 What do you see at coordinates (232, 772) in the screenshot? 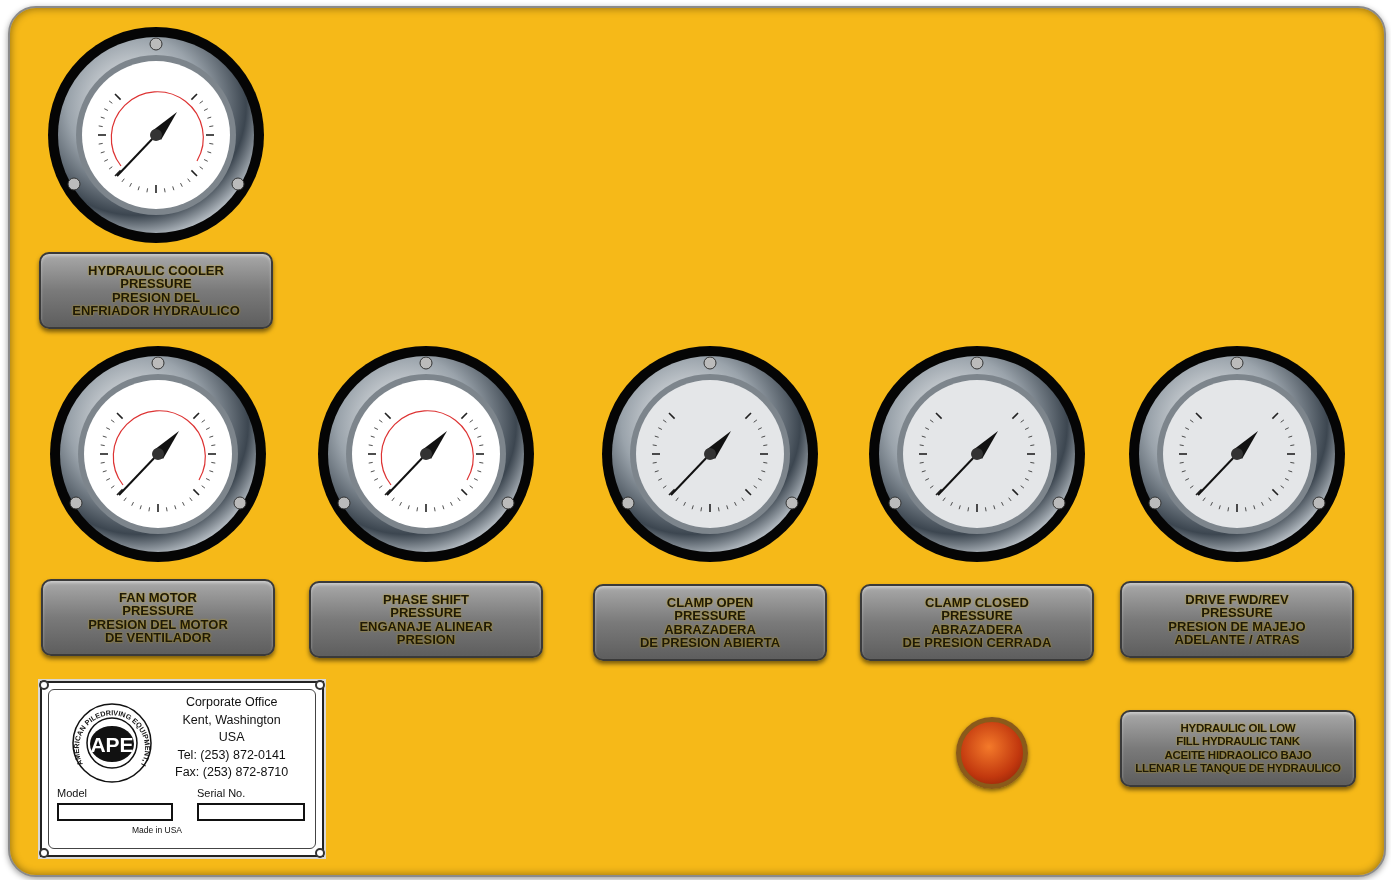
I see `address-line: Fax: (253) 872-8710` at bounding box center [232, 772].